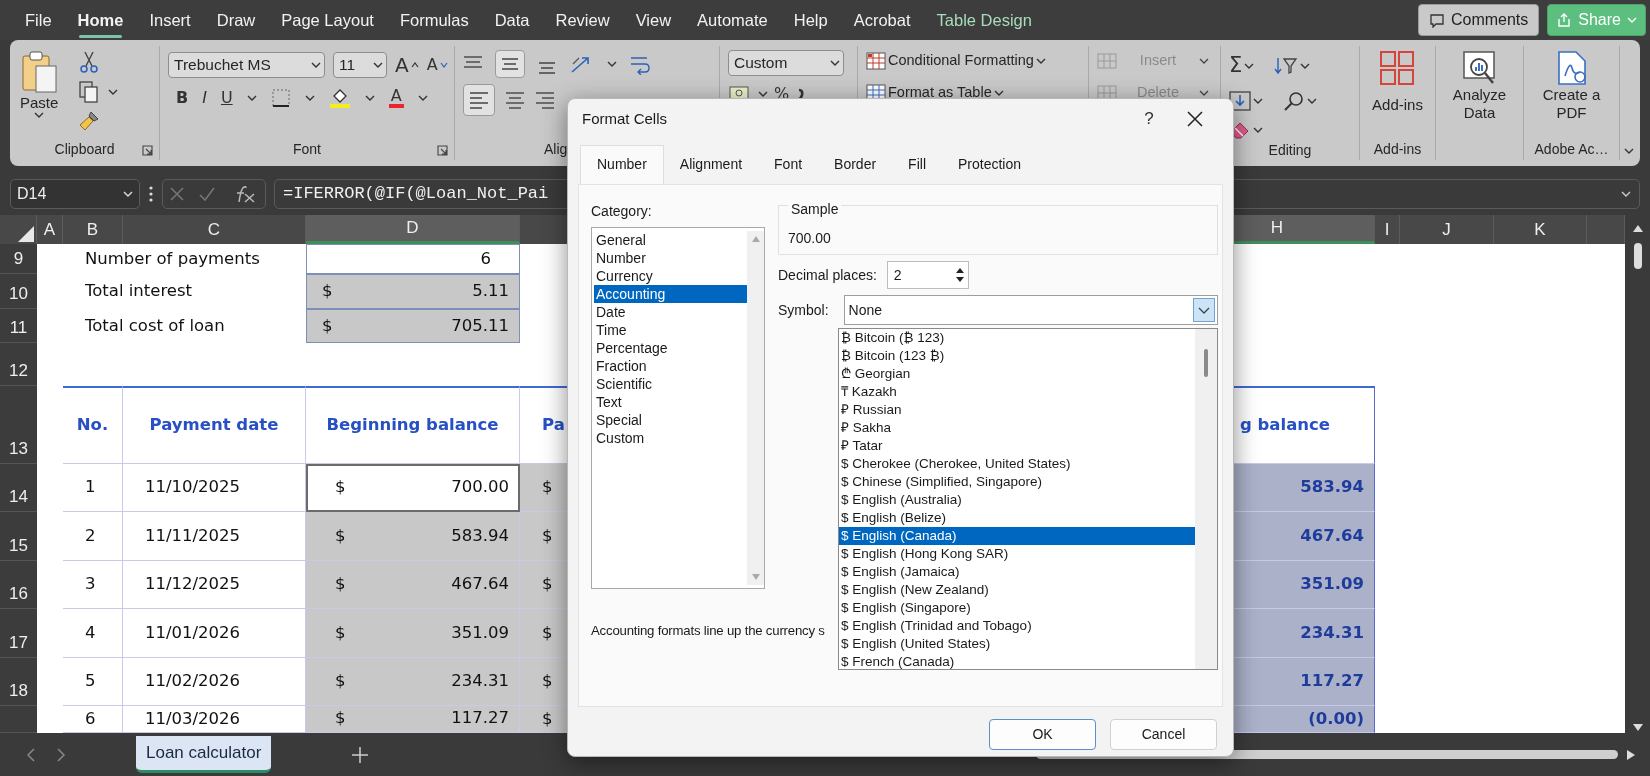  What do you see at coordinates (1240, 100) in the screenshot?
I see `fill-down-icon` at bounding box center [1240, 100].